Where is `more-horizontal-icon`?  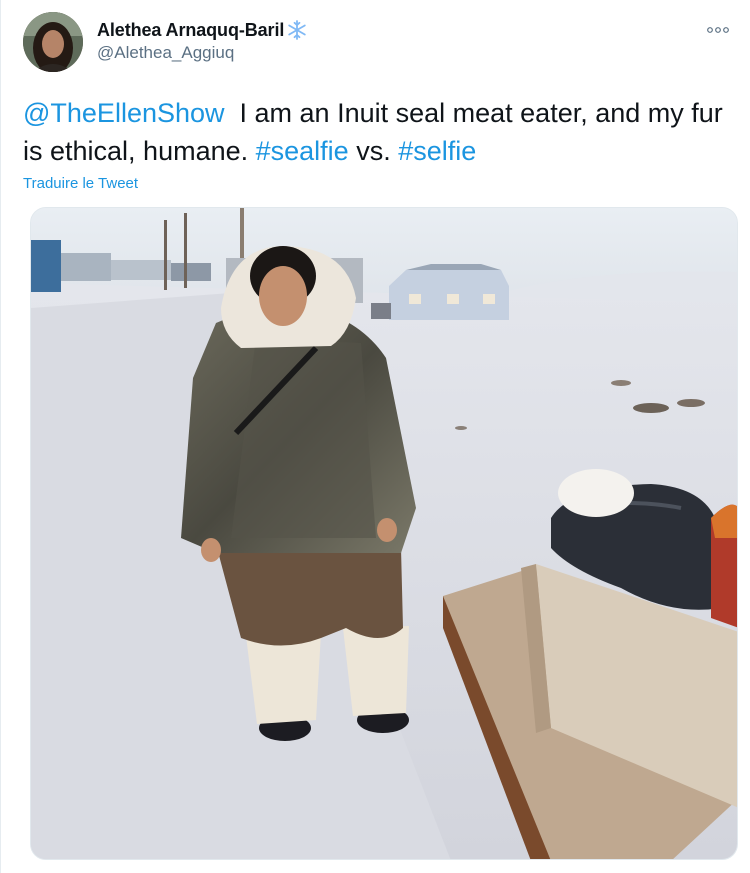 more-horizontal-icon is located at coordinates (718, 30).